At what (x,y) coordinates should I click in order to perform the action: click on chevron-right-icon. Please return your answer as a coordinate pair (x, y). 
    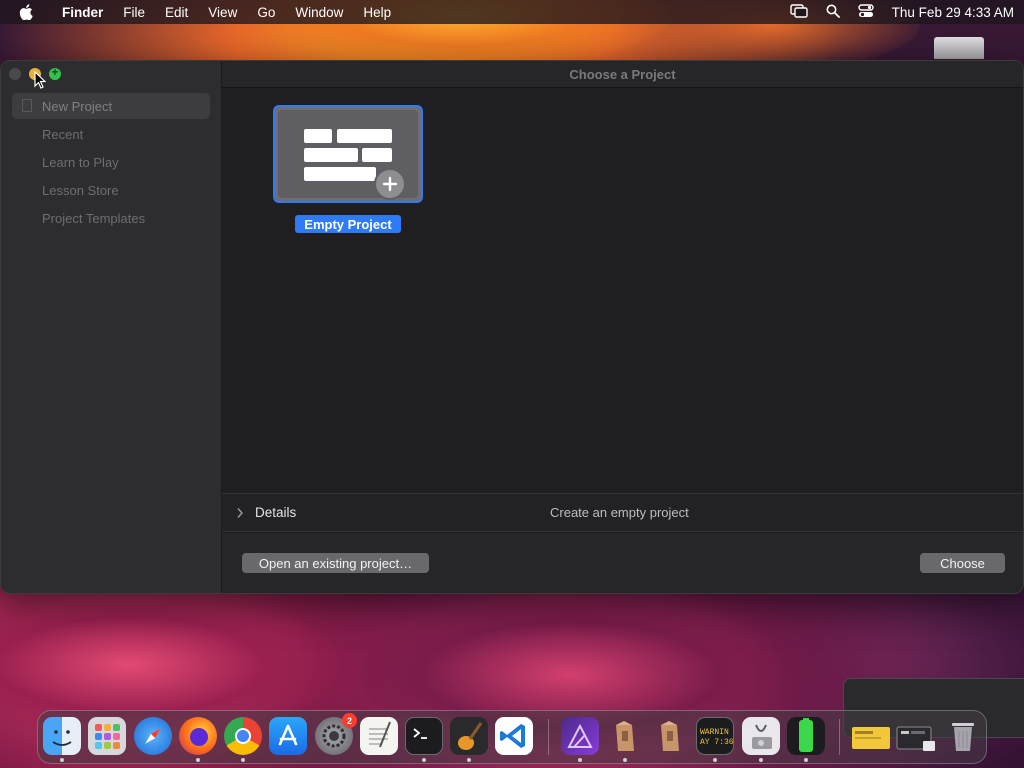
    Looking at the image, I should click on (240, 513).